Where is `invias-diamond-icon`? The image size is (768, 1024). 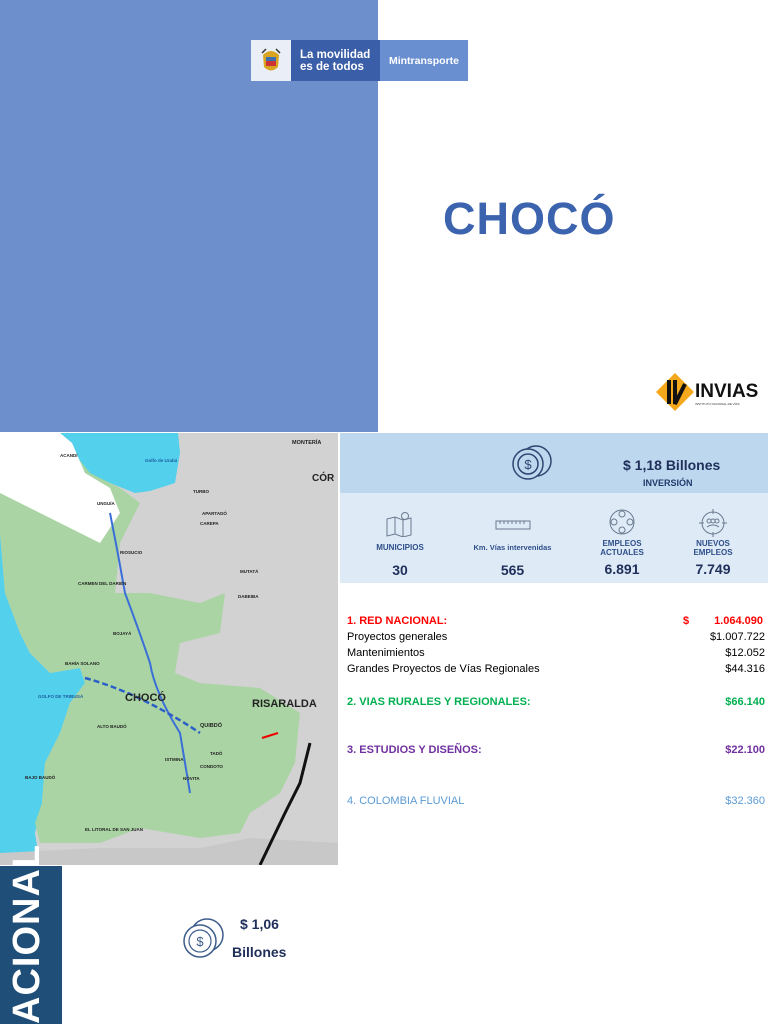 invias-diamond-icon is located at coordinates (675, 392).